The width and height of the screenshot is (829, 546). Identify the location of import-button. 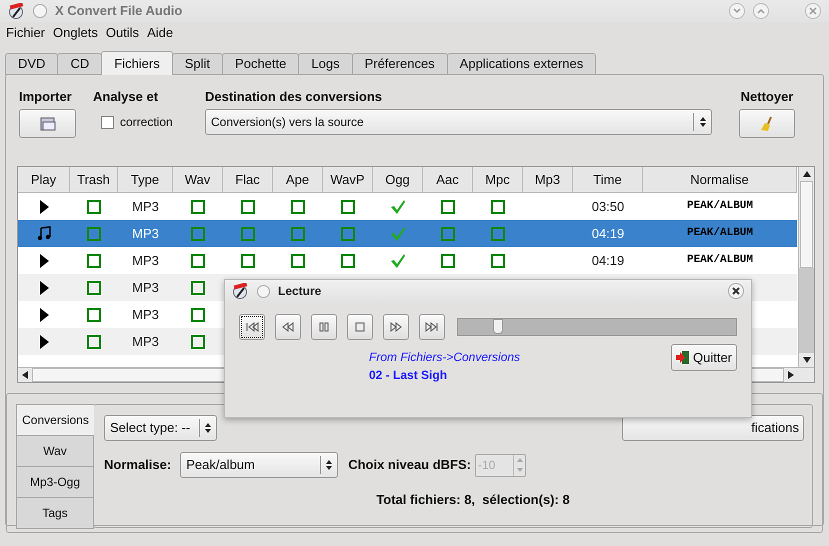
(47, 123).